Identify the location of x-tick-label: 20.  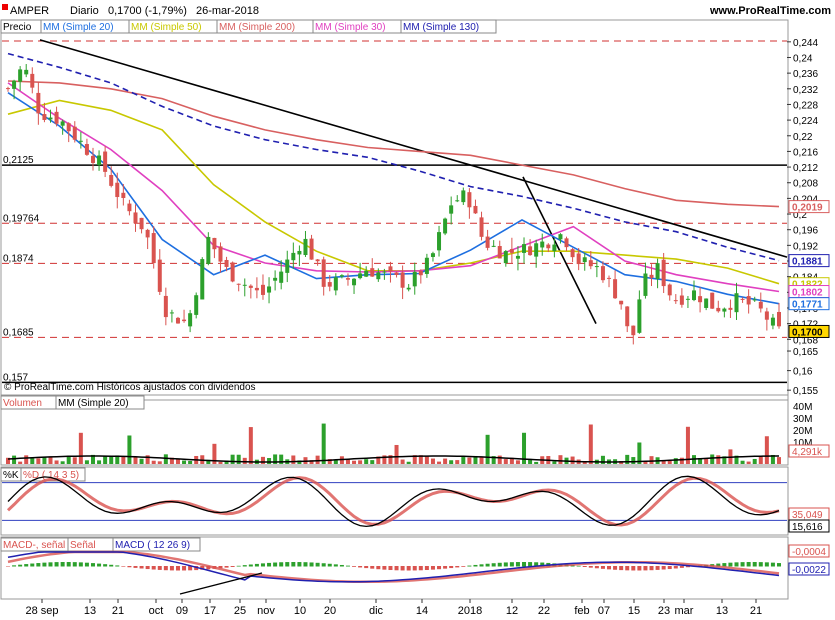
(330, 611).